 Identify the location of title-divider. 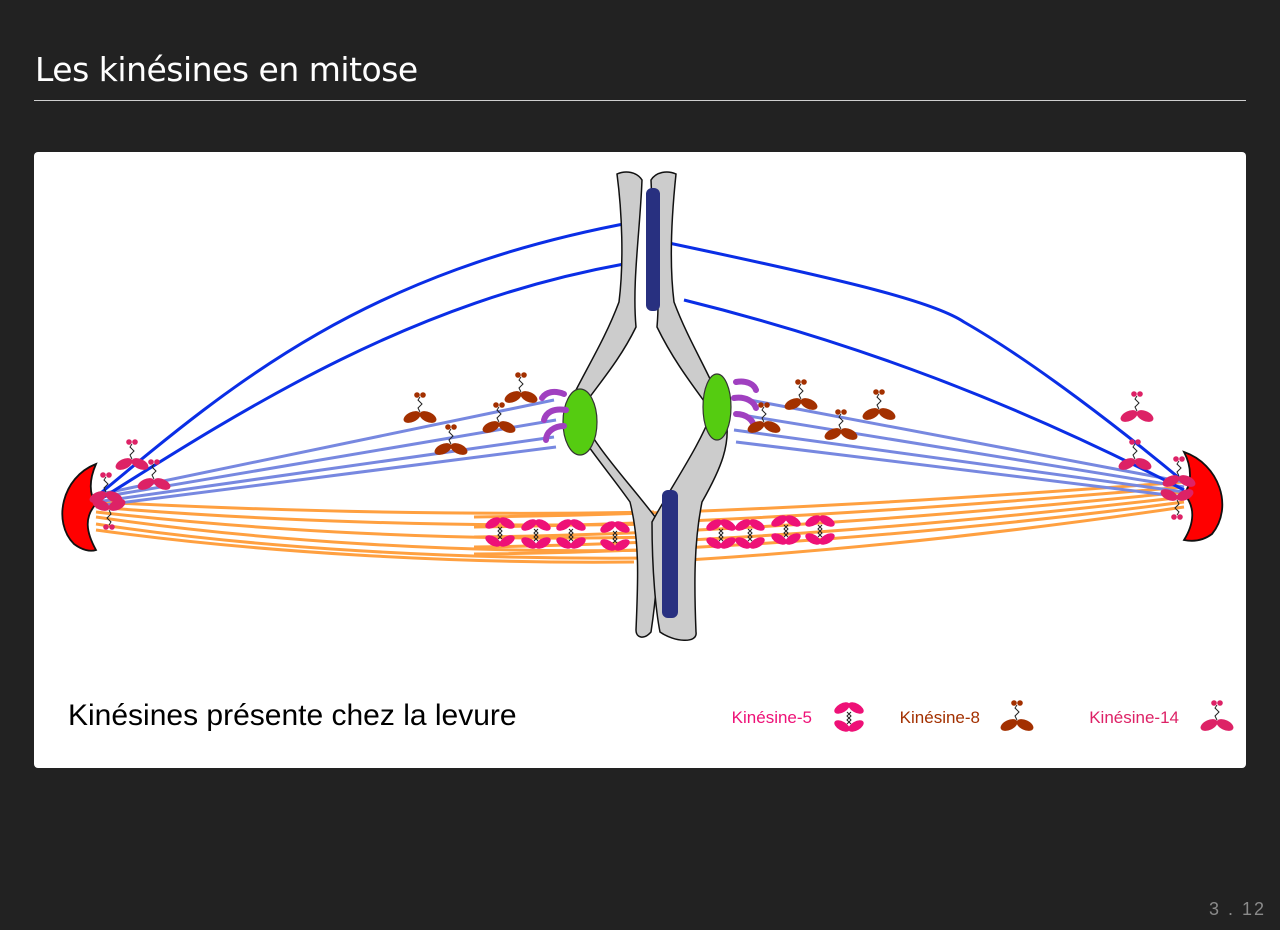
(640, 100).